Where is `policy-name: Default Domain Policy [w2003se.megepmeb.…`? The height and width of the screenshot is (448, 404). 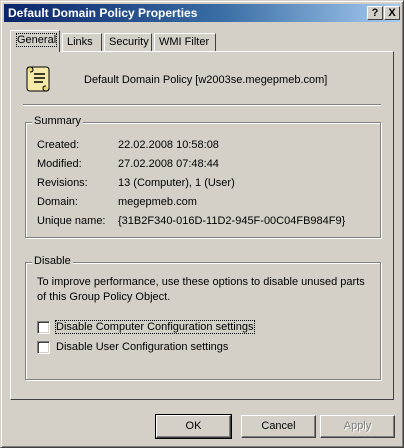
policy-name: Default Domain Policy [w2003se.megepmeb.… is located at coordinates (206, 80).